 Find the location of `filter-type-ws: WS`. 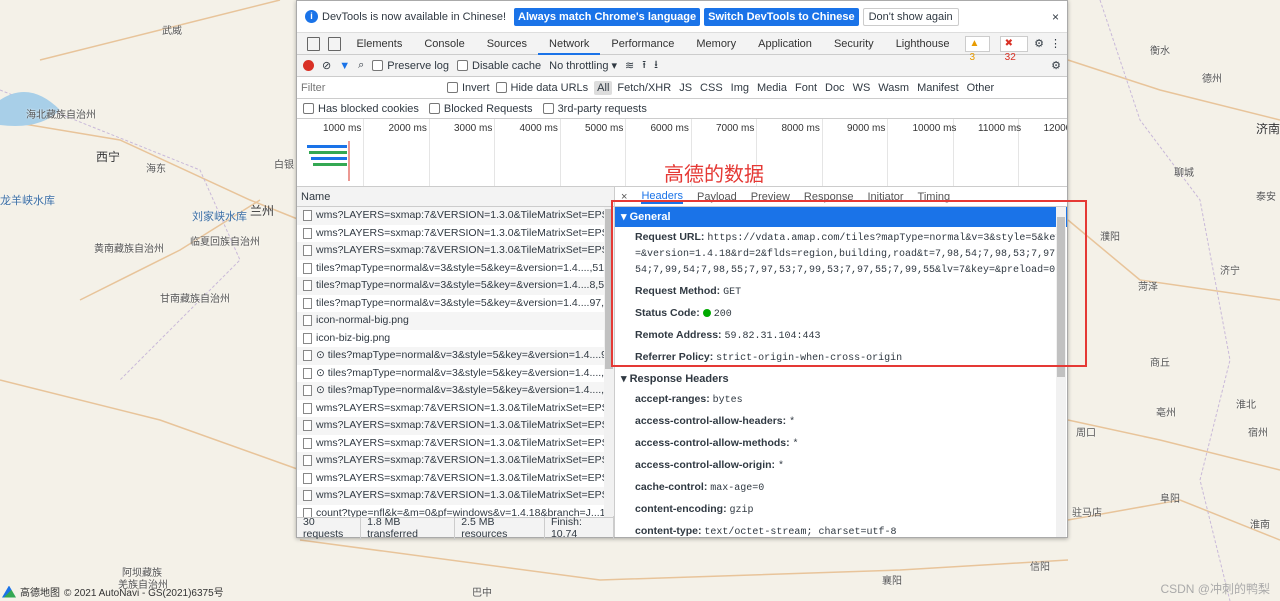

filter-type-ws: WS is located at coordinates (862, 88).